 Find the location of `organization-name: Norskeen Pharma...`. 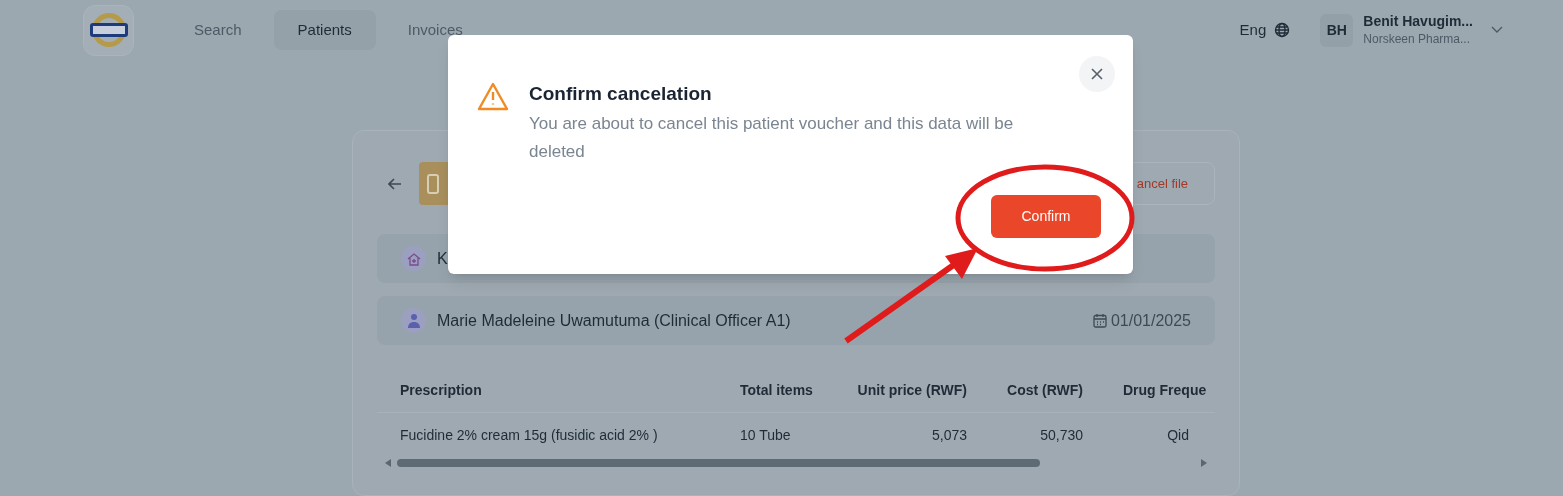

organization-name: Norskeen Pharma... is located at coordinates (1417, 39).